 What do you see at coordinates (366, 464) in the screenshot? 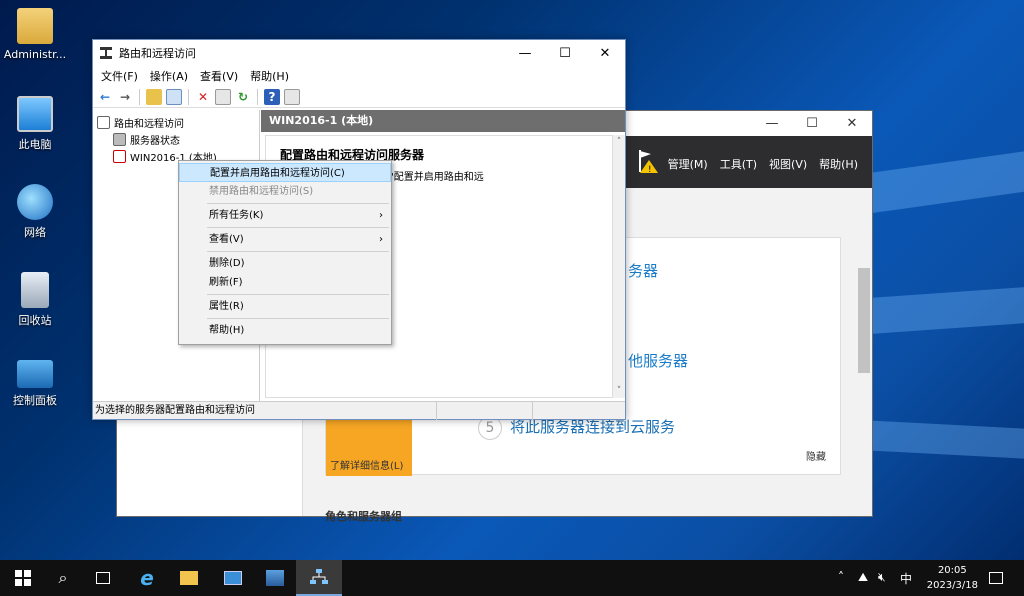
I see `learn-more-link: 了解详细信息(L)` at bounding box center [366, 464].